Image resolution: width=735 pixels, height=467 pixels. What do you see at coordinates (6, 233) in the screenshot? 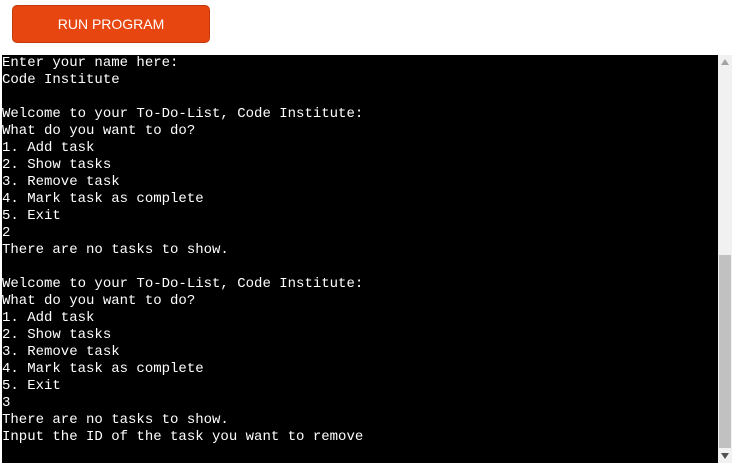
I see `terminal-line: 2` at bounding box center [6, 233].